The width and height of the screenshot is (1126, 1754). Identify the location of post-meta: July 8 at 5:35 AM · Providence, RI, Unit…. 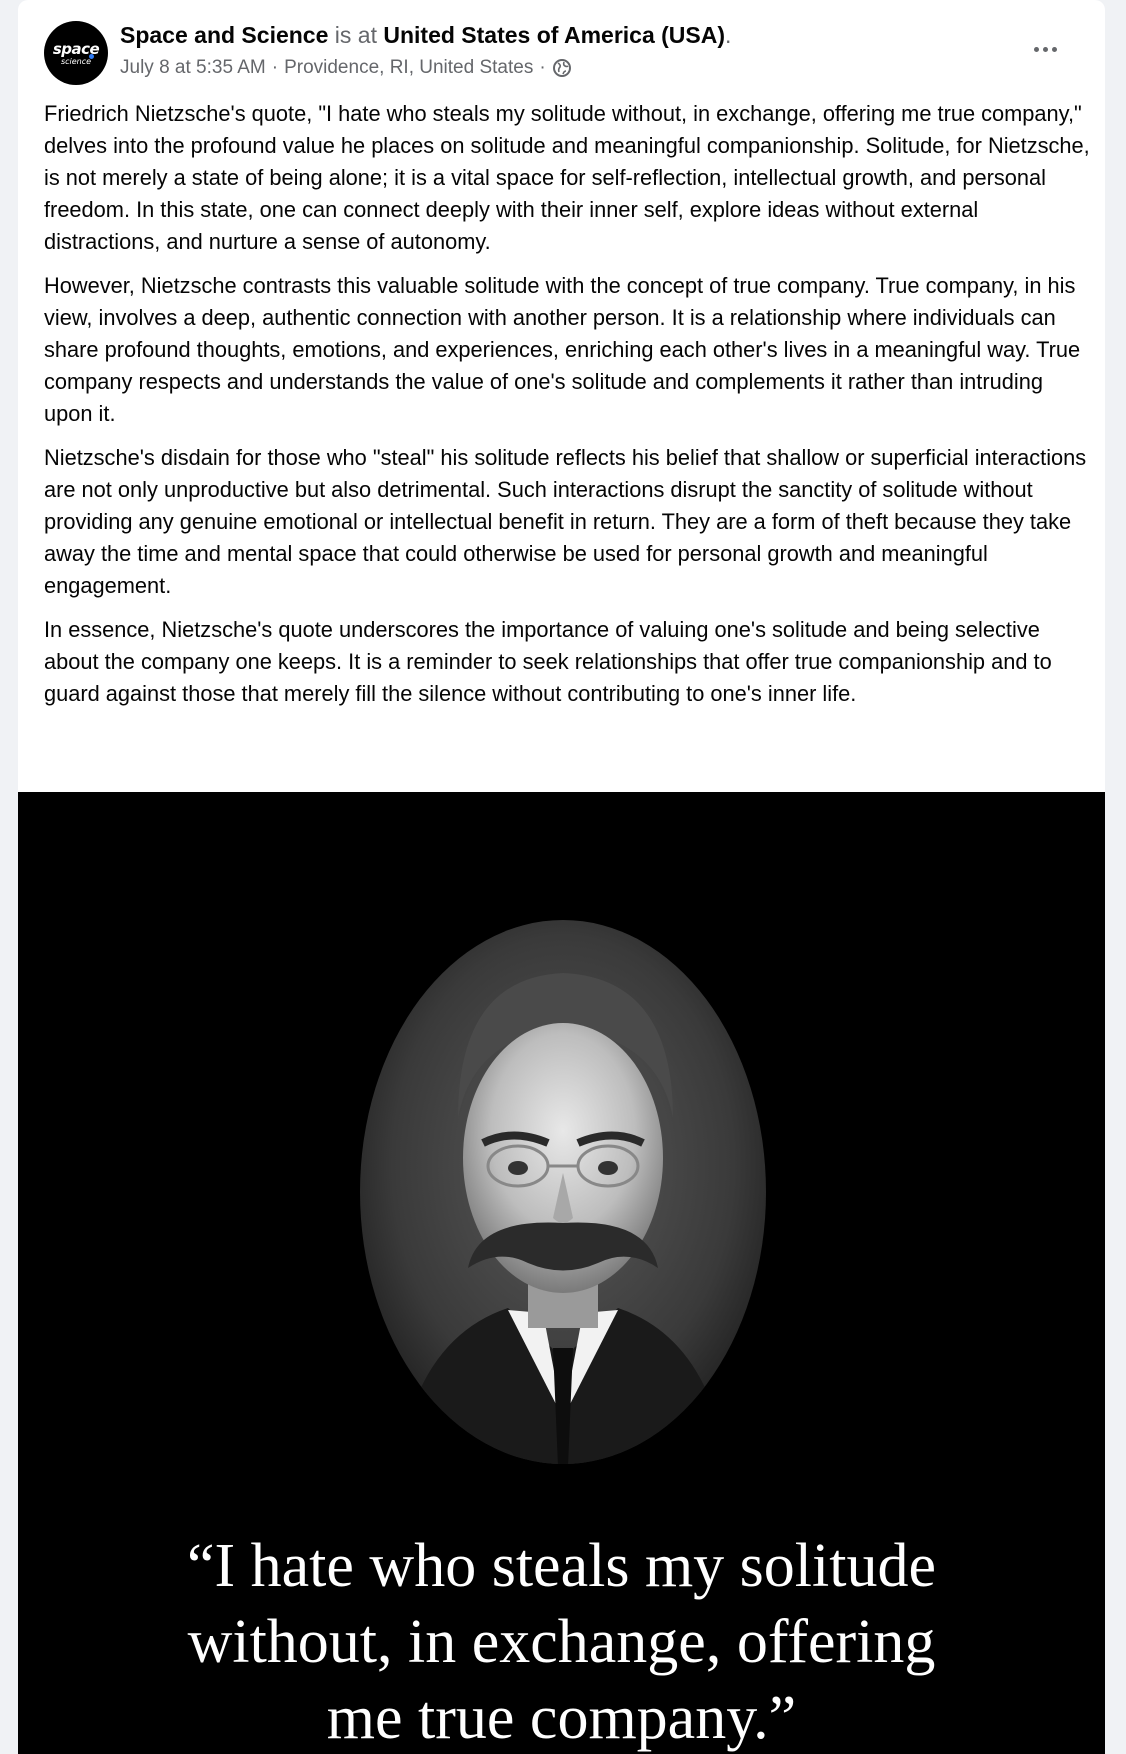
(346, 68).